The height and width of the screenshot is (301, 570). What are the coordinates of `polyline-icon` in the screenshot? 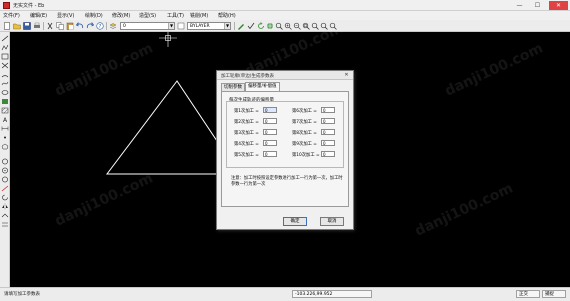 It's located at (5, 47).